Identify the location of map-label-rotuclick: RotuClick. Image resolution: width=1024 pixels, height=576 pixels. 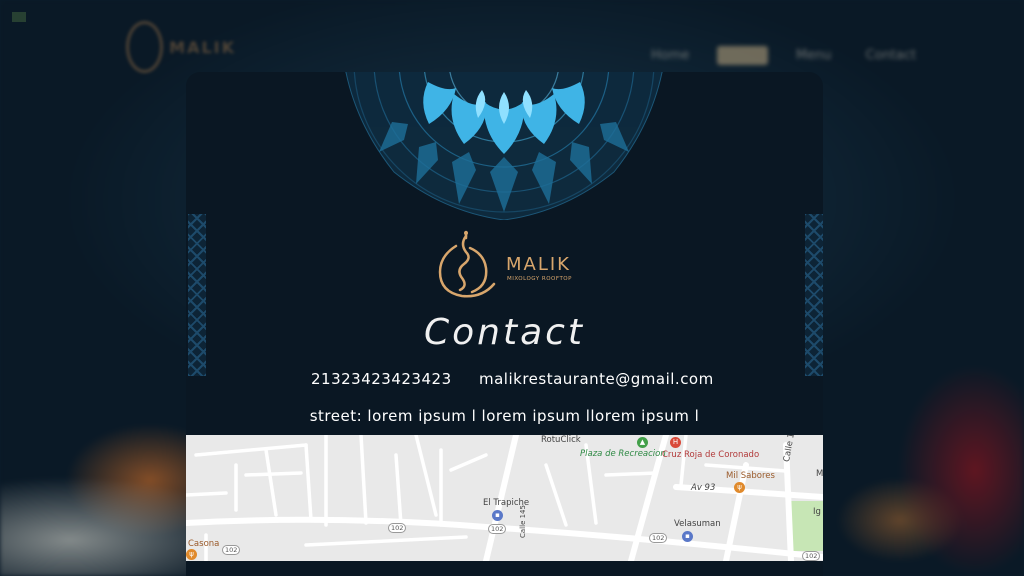
(561, 440).